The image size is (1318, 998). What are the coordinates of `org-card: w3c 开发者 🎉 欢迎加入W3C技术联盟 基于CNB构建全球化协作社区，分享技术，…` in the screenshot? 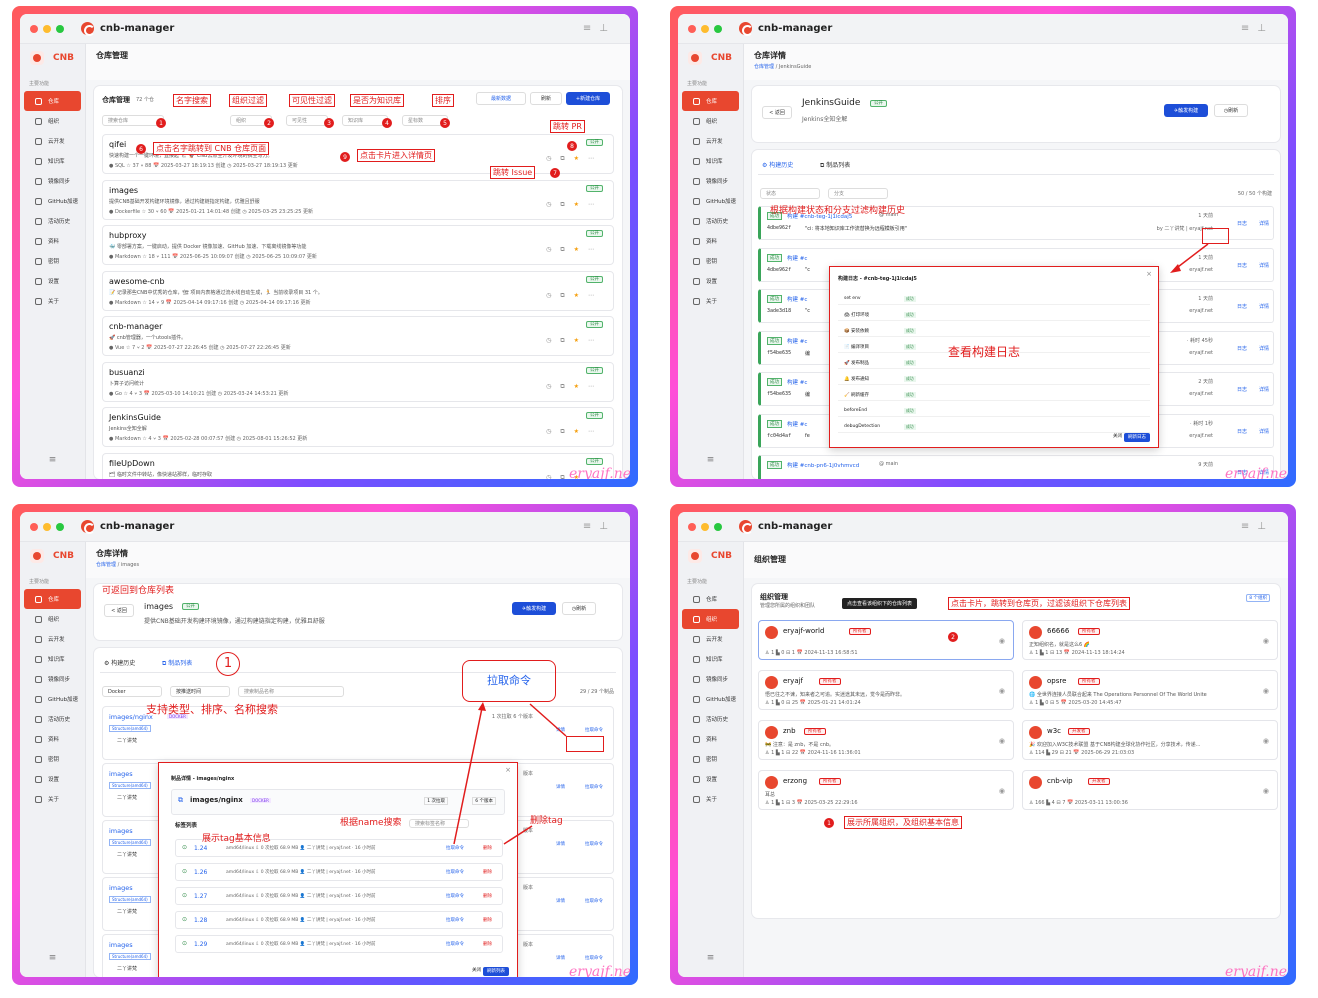 It's located at (1150, 740).